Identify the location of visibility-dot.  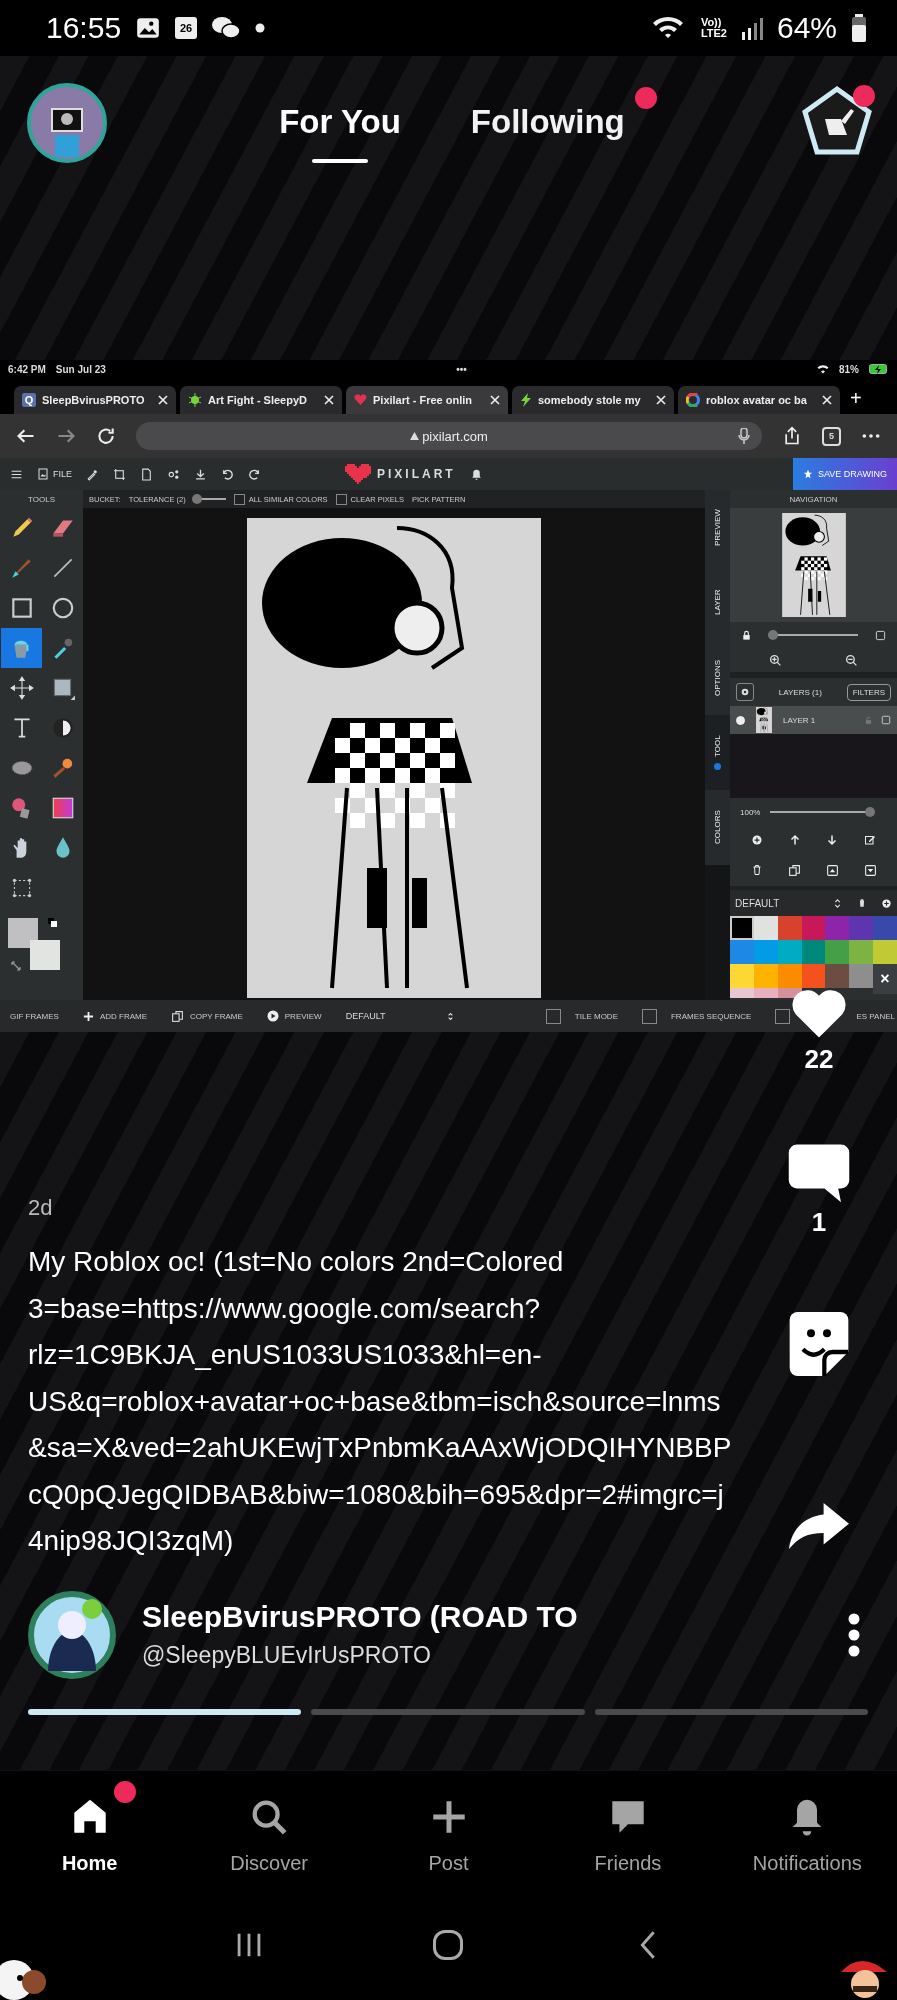
(740, 720).